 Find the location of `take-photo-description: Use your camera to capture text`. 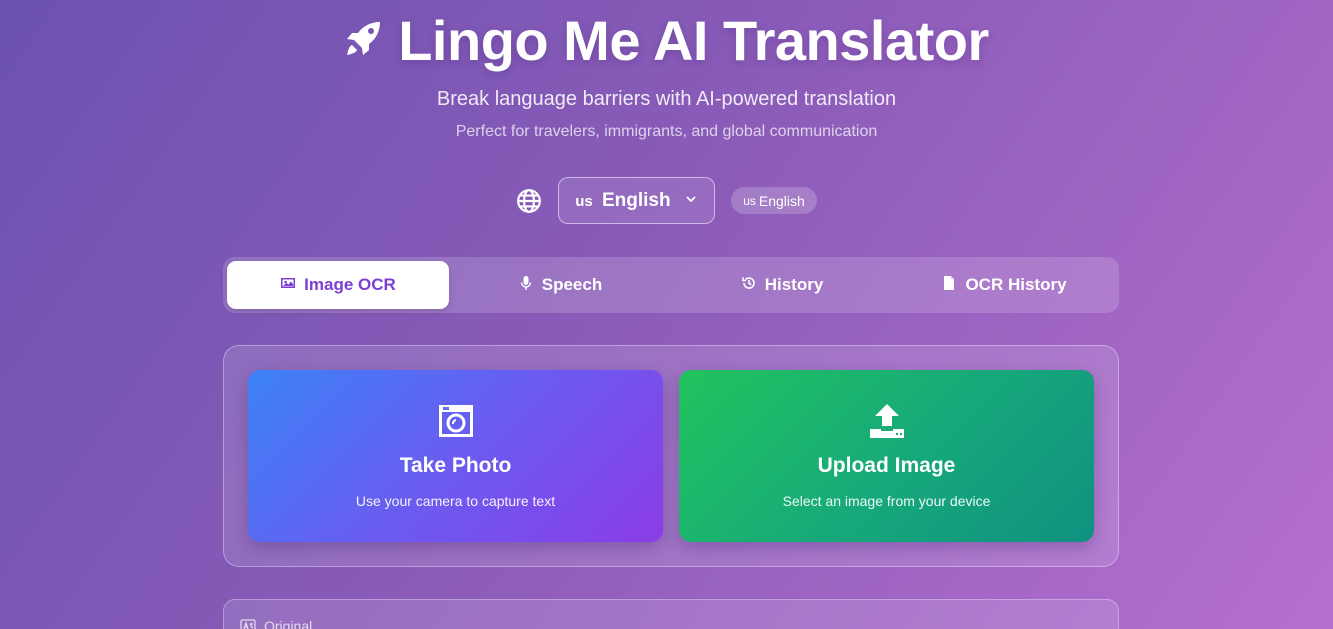

take-photo-description: Use your camera to capture text is located at coordinates (455, 501).